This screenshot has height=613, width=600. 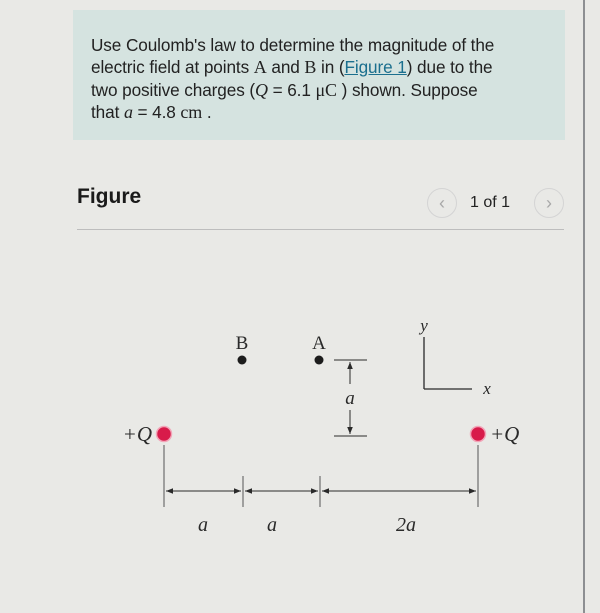 What do you see at coordinates (423, 325) in the screenshot?
I see `y-axis-label: y` at bounding box center [423, 325].